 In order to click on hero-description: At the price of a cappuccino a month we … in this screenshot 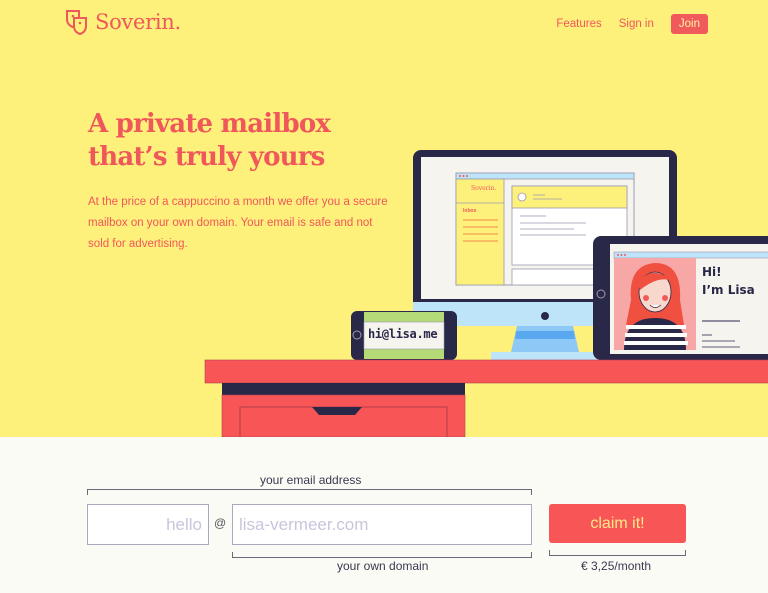, I will do `click(238, 223)`.